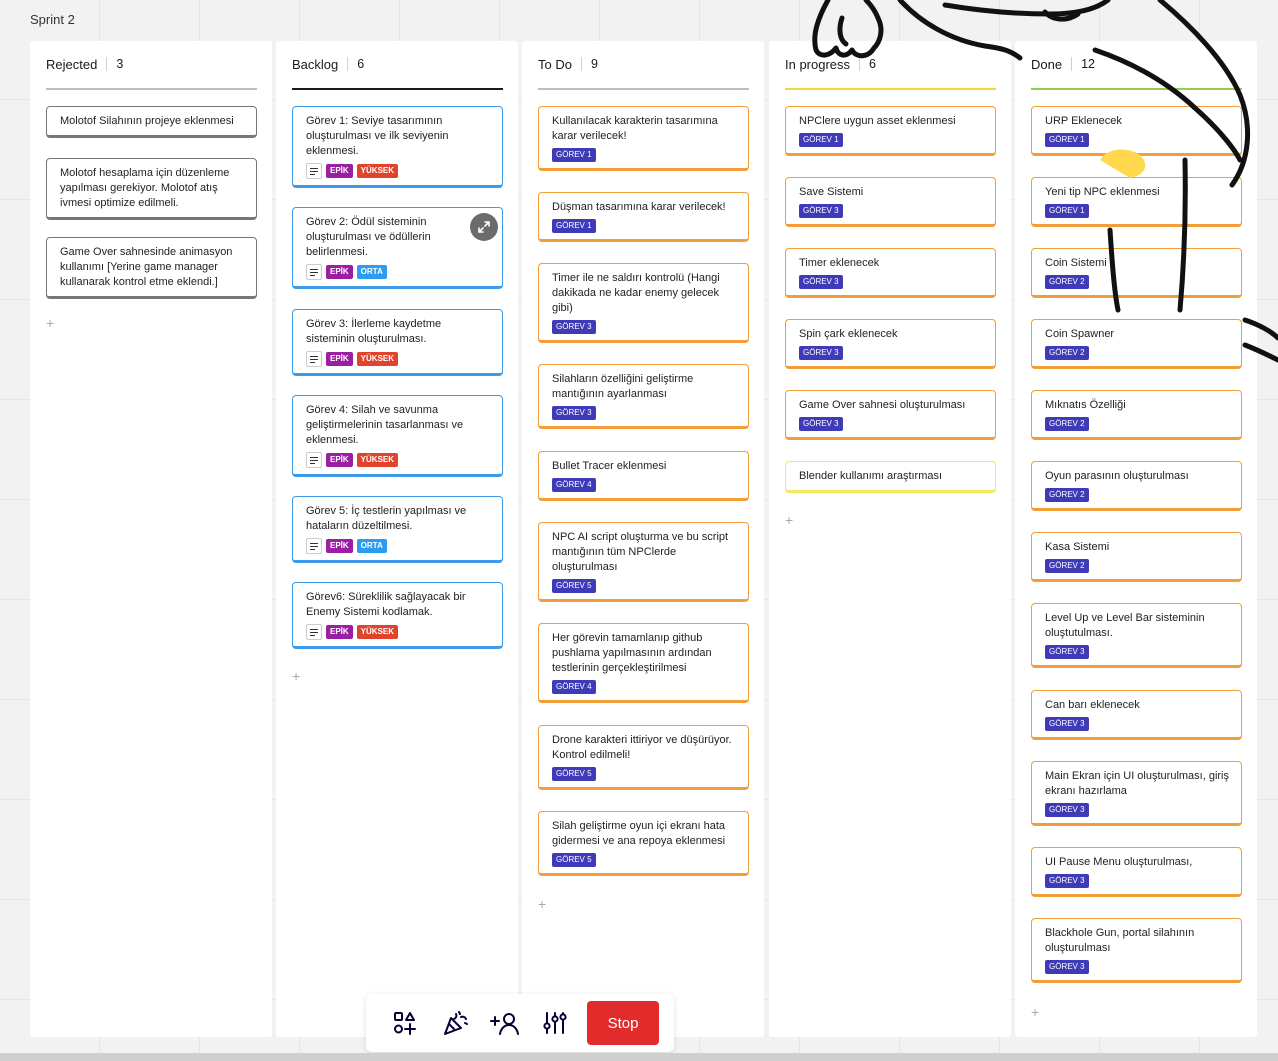 Image resolution: width=1278 pixels, height=1061 pixels. I want to click on frame-title: Sprint 2, so click(52, 19).